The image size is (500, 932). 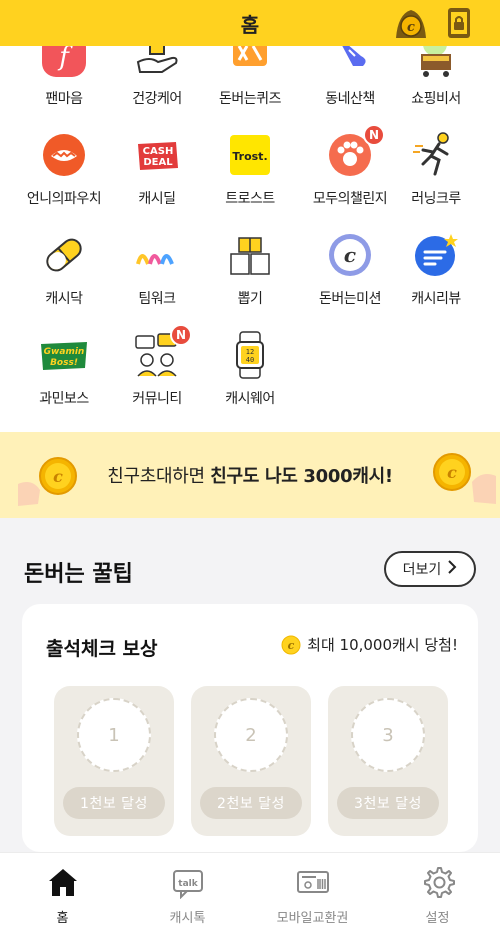 What do you see at coordinates (64, 199) in the screenshot?
I see `service-label: 언니의파우치` at bounding box center [64, 199].